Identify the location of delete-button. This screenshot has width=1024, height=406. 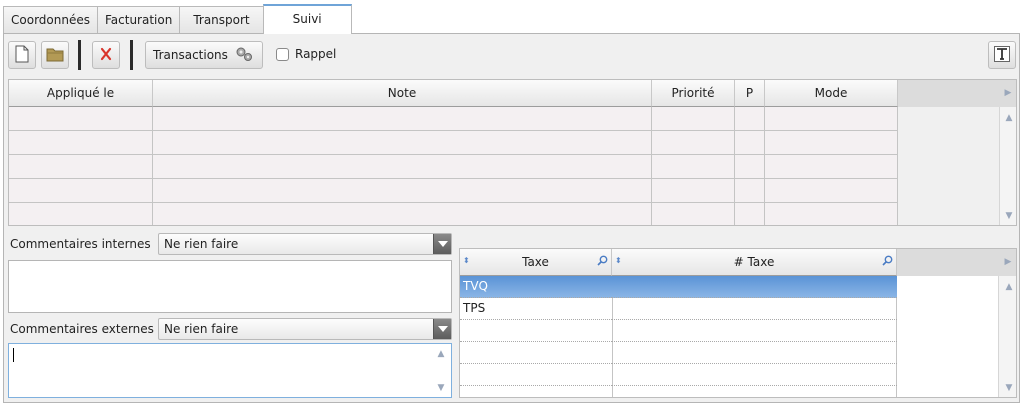
(106, 55).